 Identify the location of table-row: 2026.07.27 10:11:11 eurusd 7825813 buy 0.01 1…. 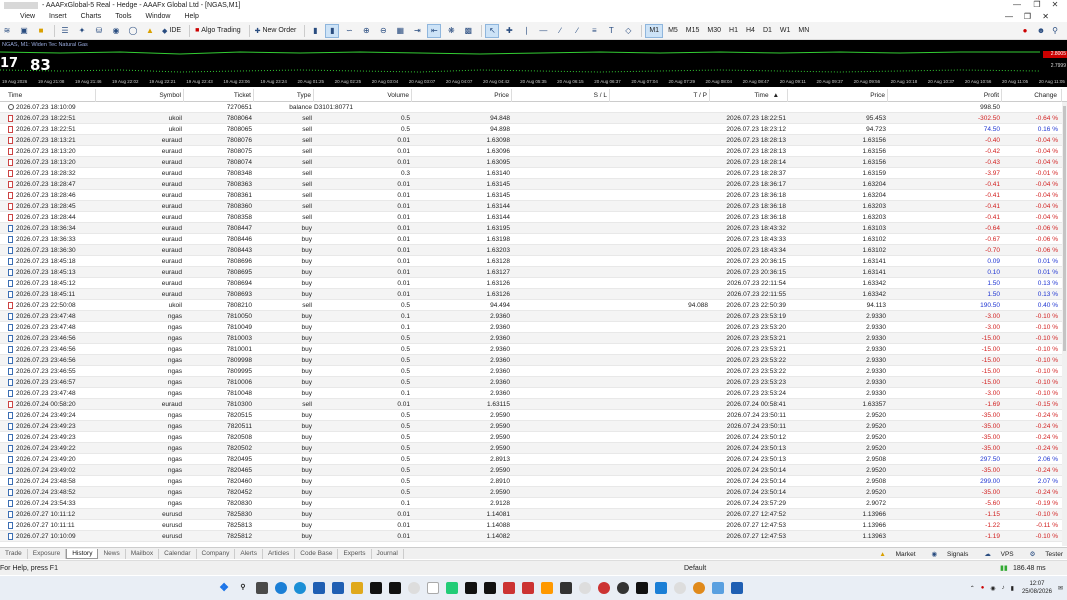
(531, 525).